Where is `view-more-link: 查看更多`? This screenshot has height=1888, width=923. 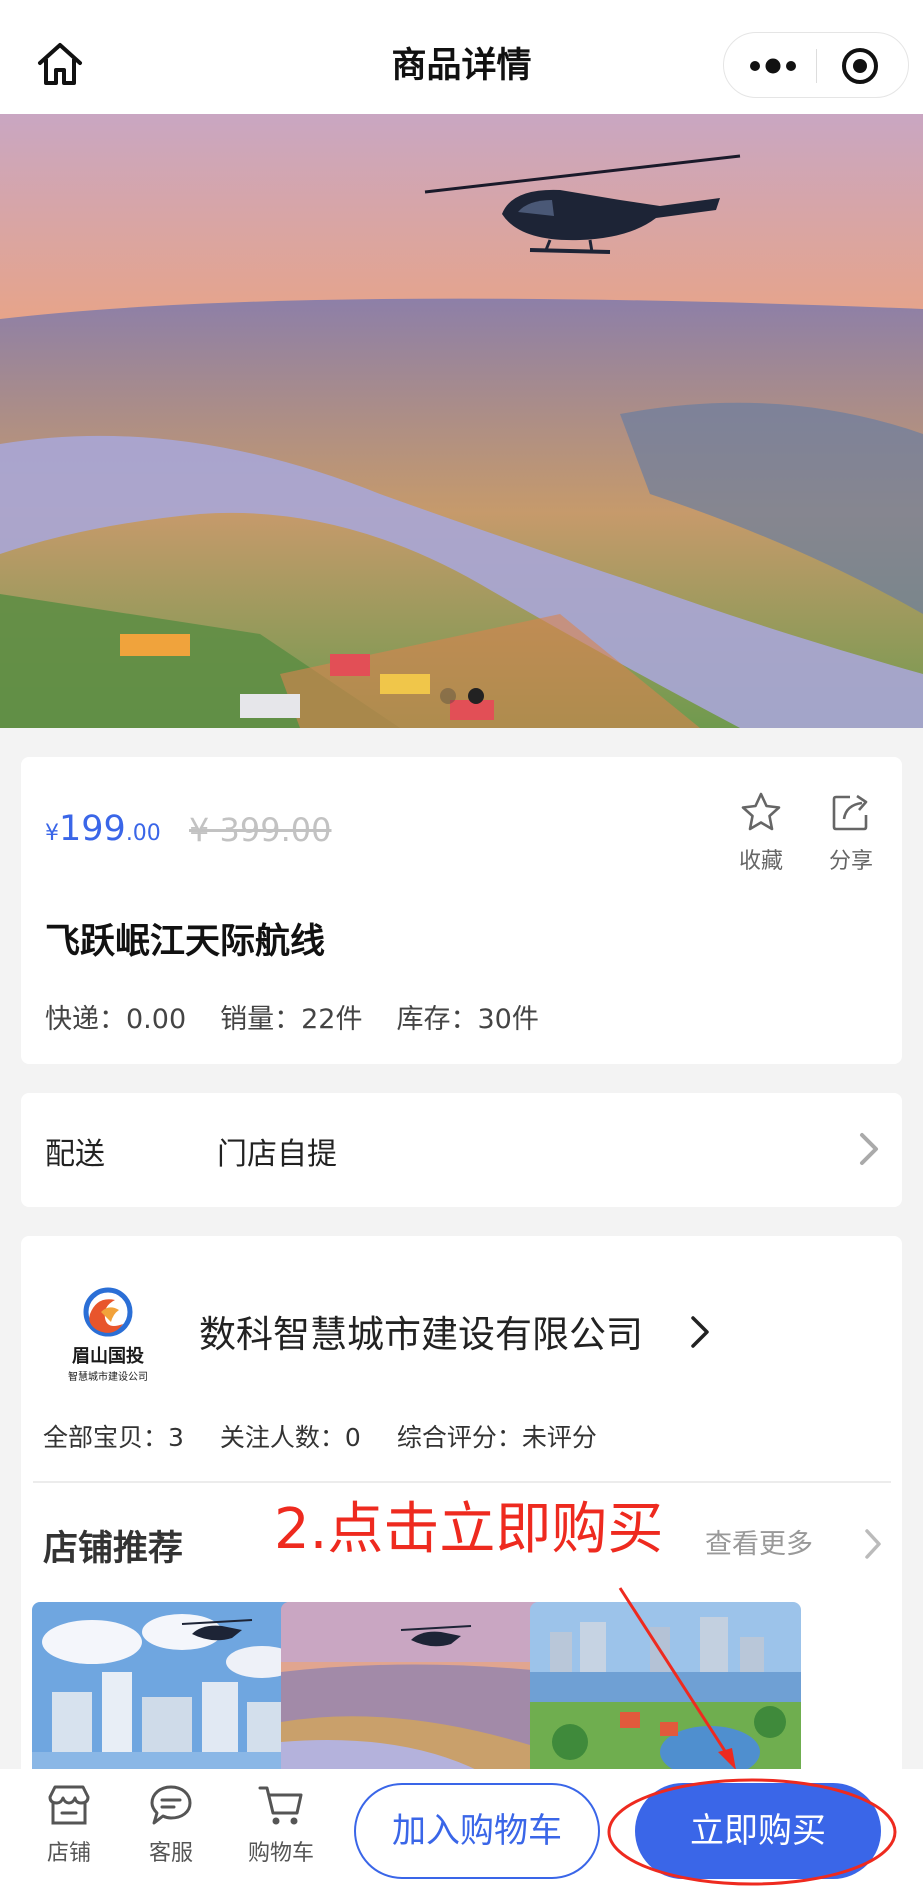
view-more-link: 查看更多 is located at coordinates (759, 1541).